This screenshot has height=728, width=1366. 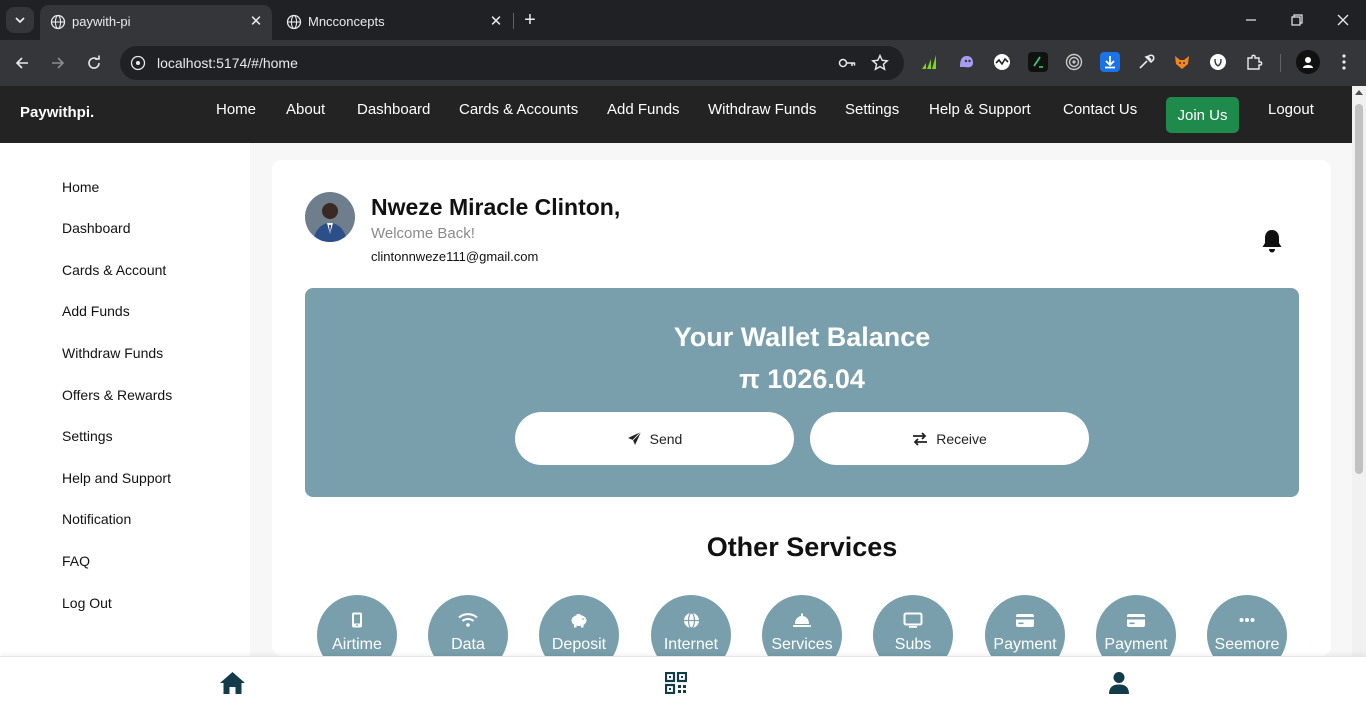 I want to click on extension-chart-icon, so click(x=929, y=62).